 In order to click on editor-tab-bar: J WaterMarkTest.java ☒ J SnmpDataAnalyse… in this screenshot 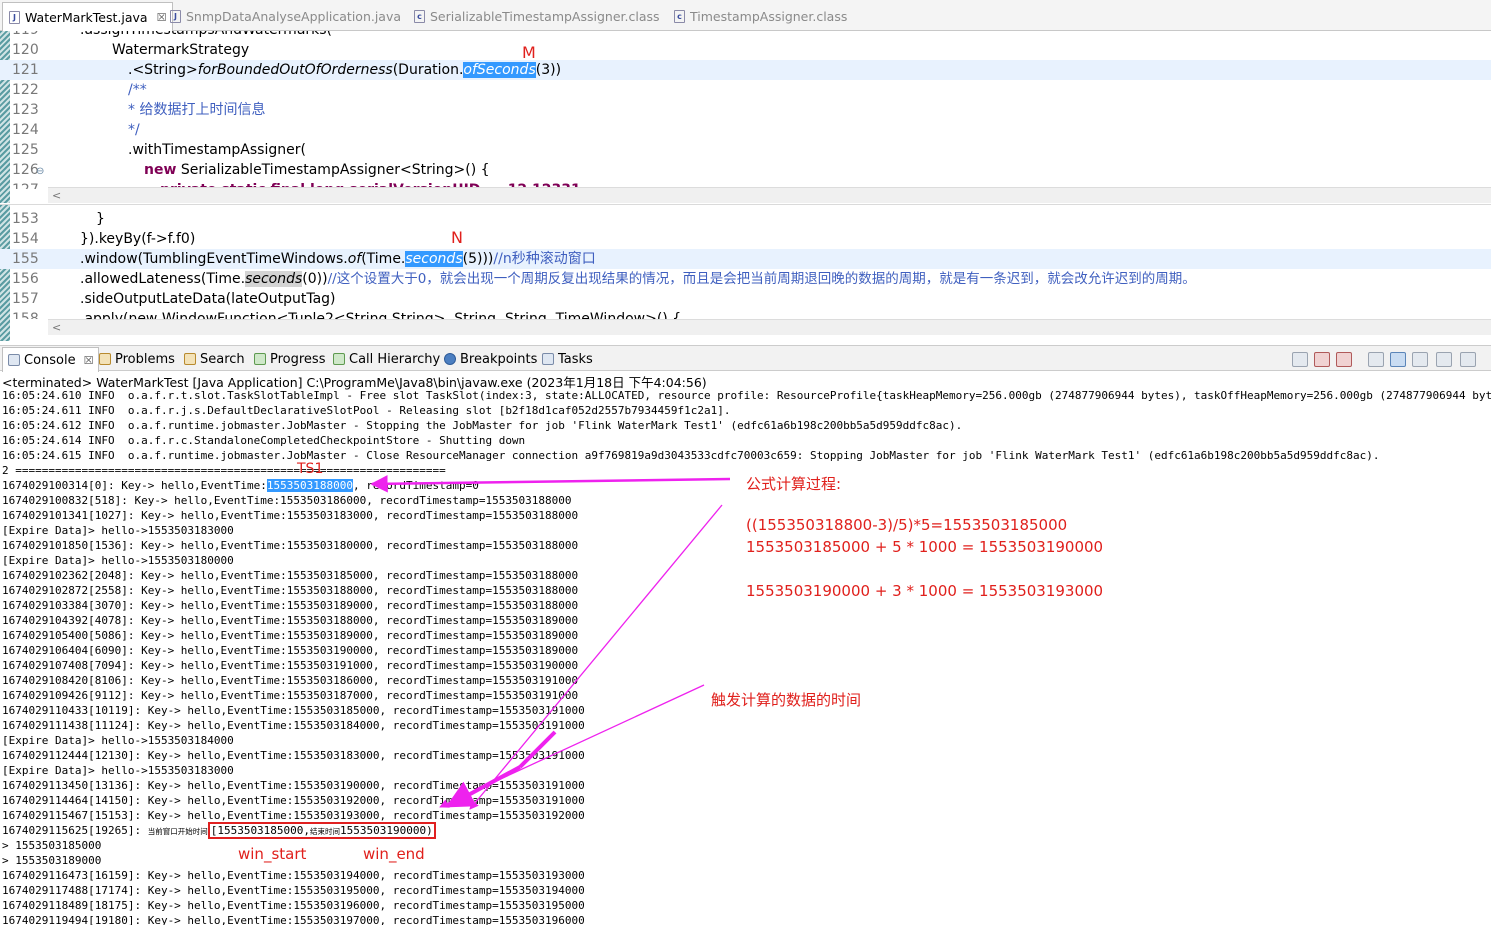, I will do `click(745, 15)`.